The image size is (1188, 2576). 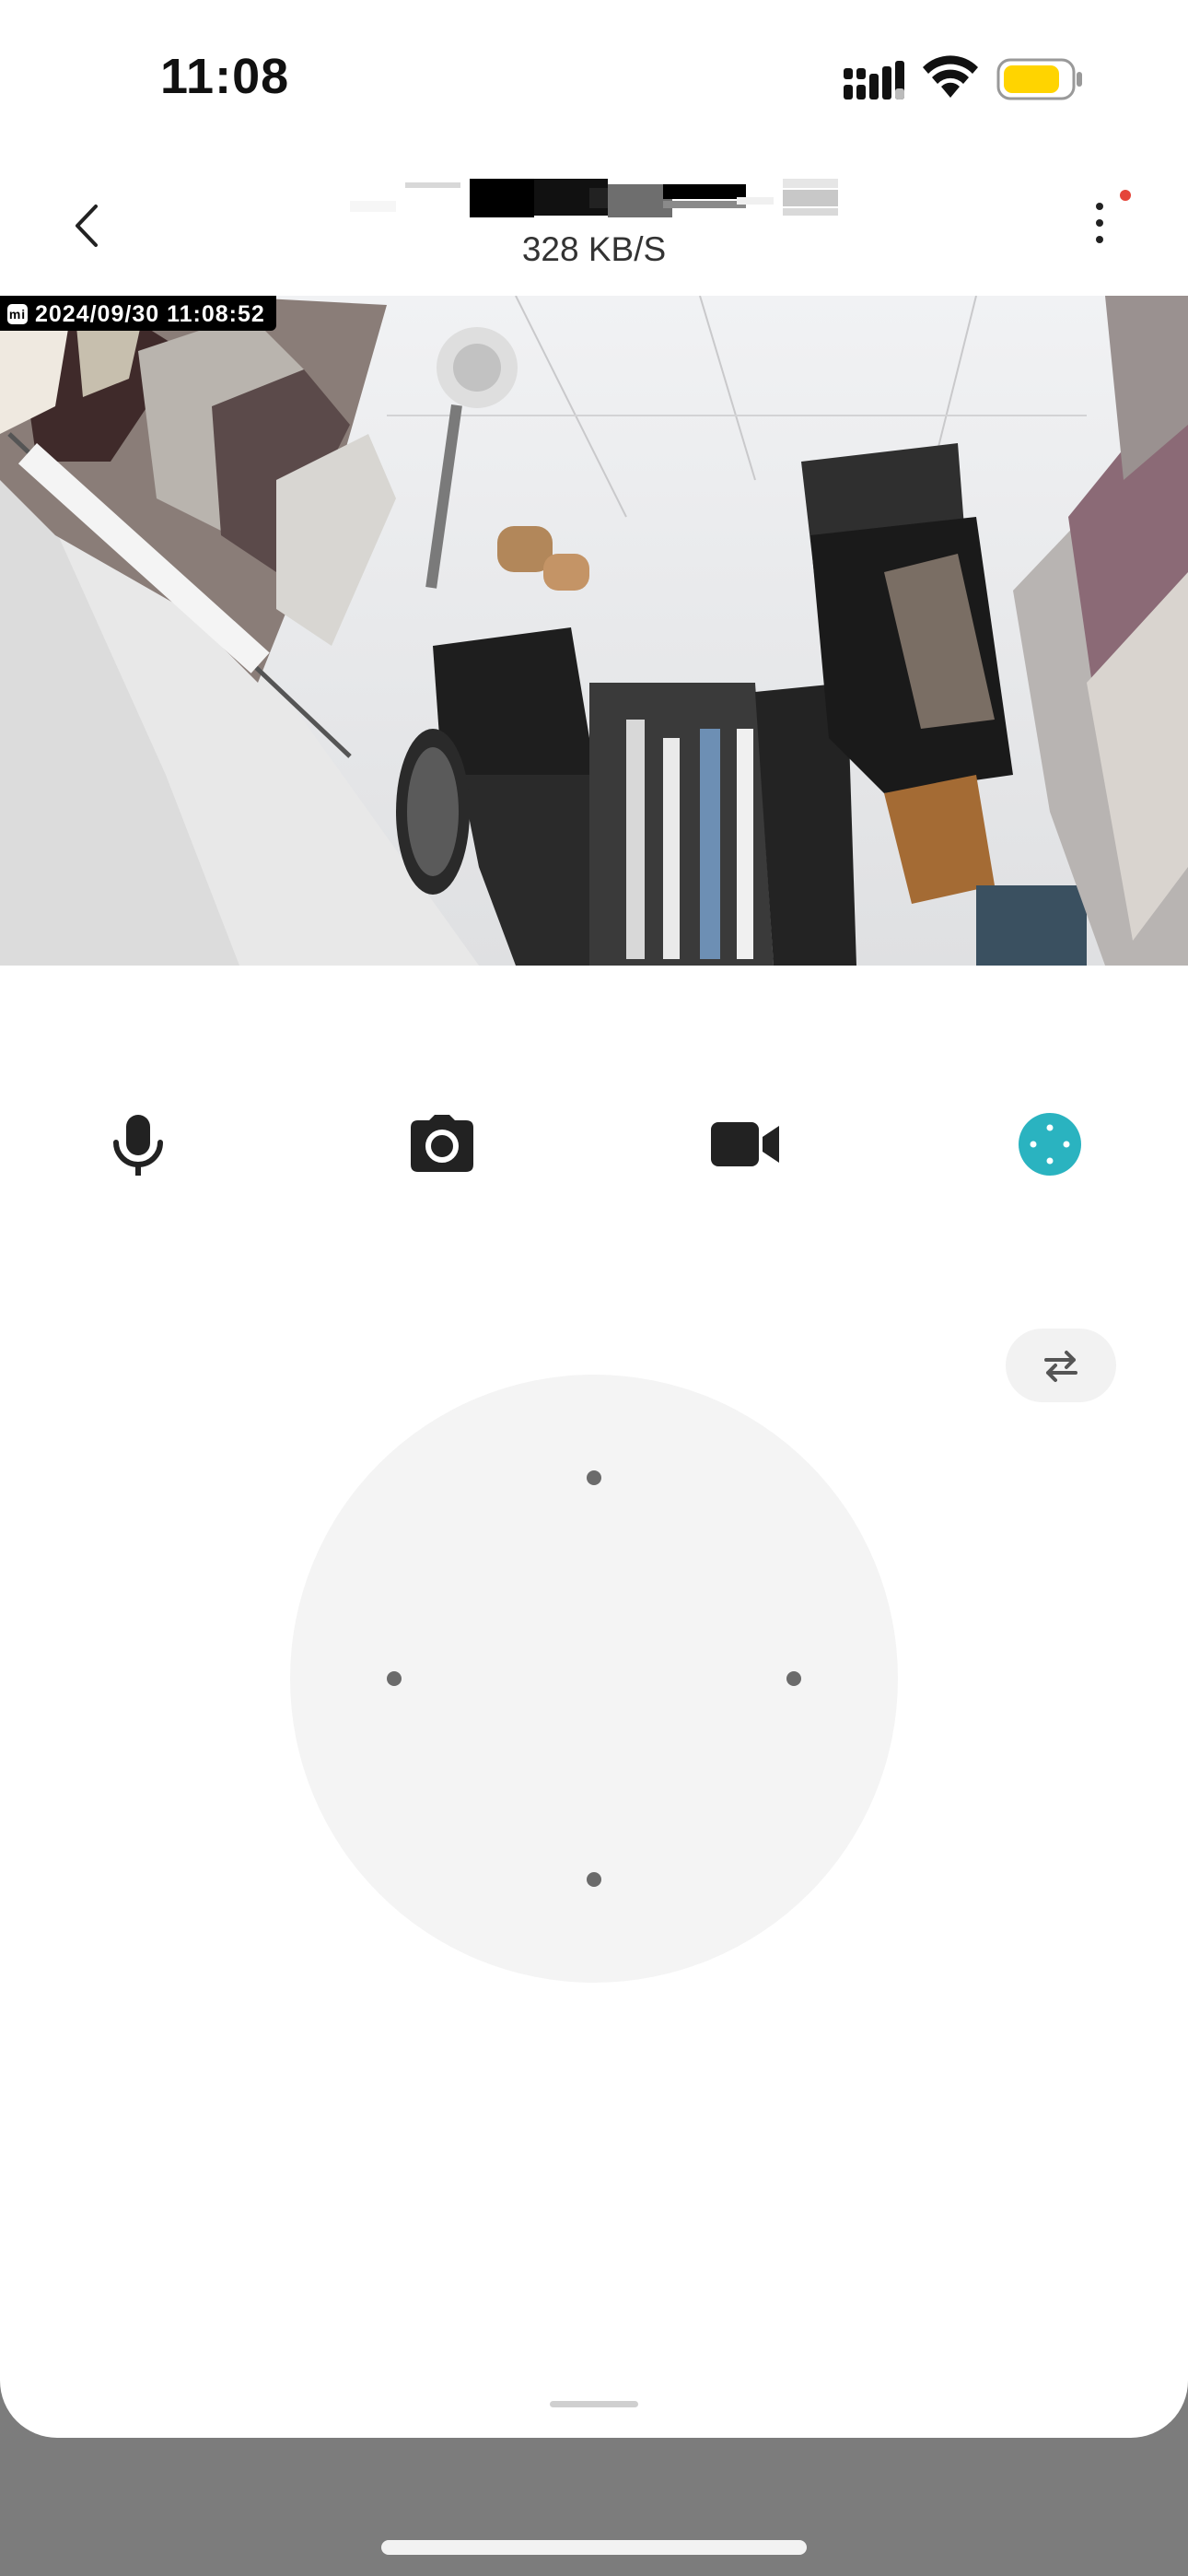 I want to click on device-title-redacted, so click(x=594, y=198).